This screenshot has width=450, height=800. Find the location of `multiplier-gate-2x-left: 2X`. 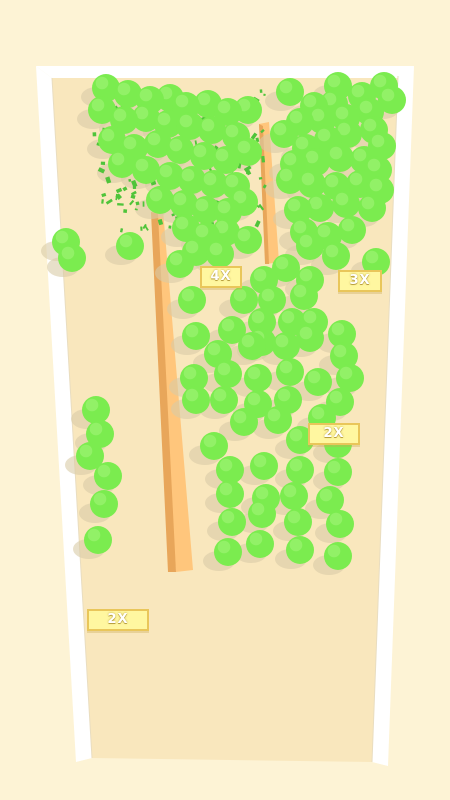

multiplier-gate-2x-left: 2X is located at coordinates (118, 620).